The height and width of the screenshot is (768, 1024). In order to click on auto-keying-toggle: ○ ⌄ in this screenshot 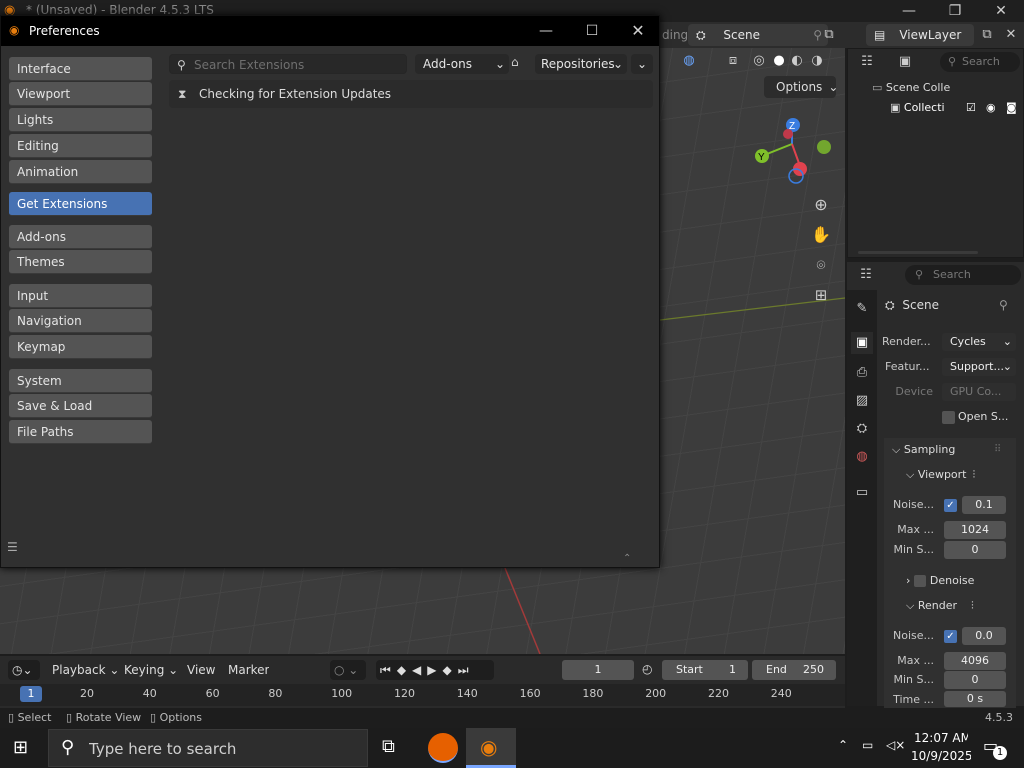, I will do `click(348, 670)`.